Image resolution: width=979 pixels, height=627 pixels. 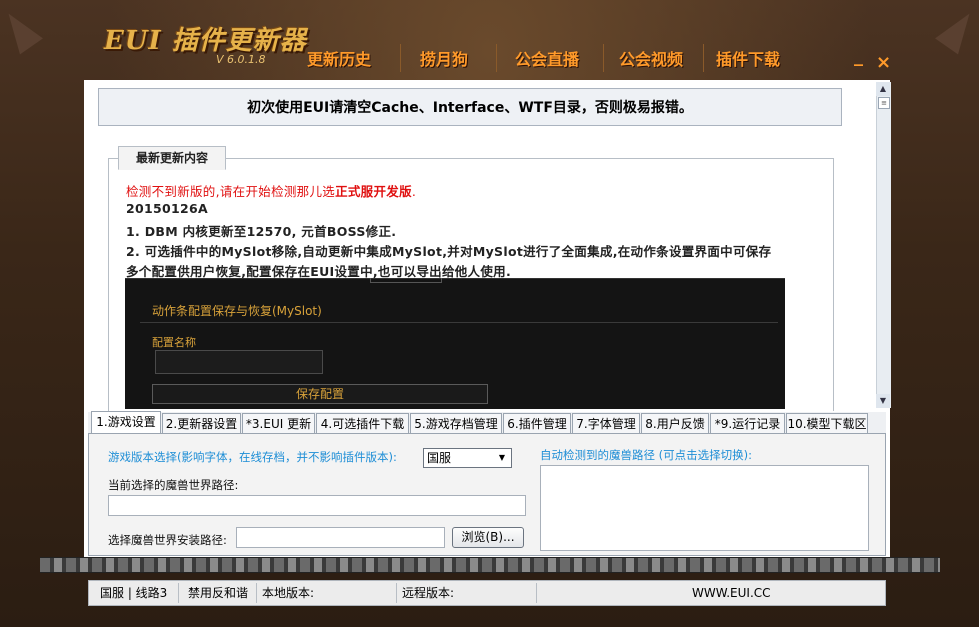 I want to click on embedded-config-name-input, so click(x=239, y=362).